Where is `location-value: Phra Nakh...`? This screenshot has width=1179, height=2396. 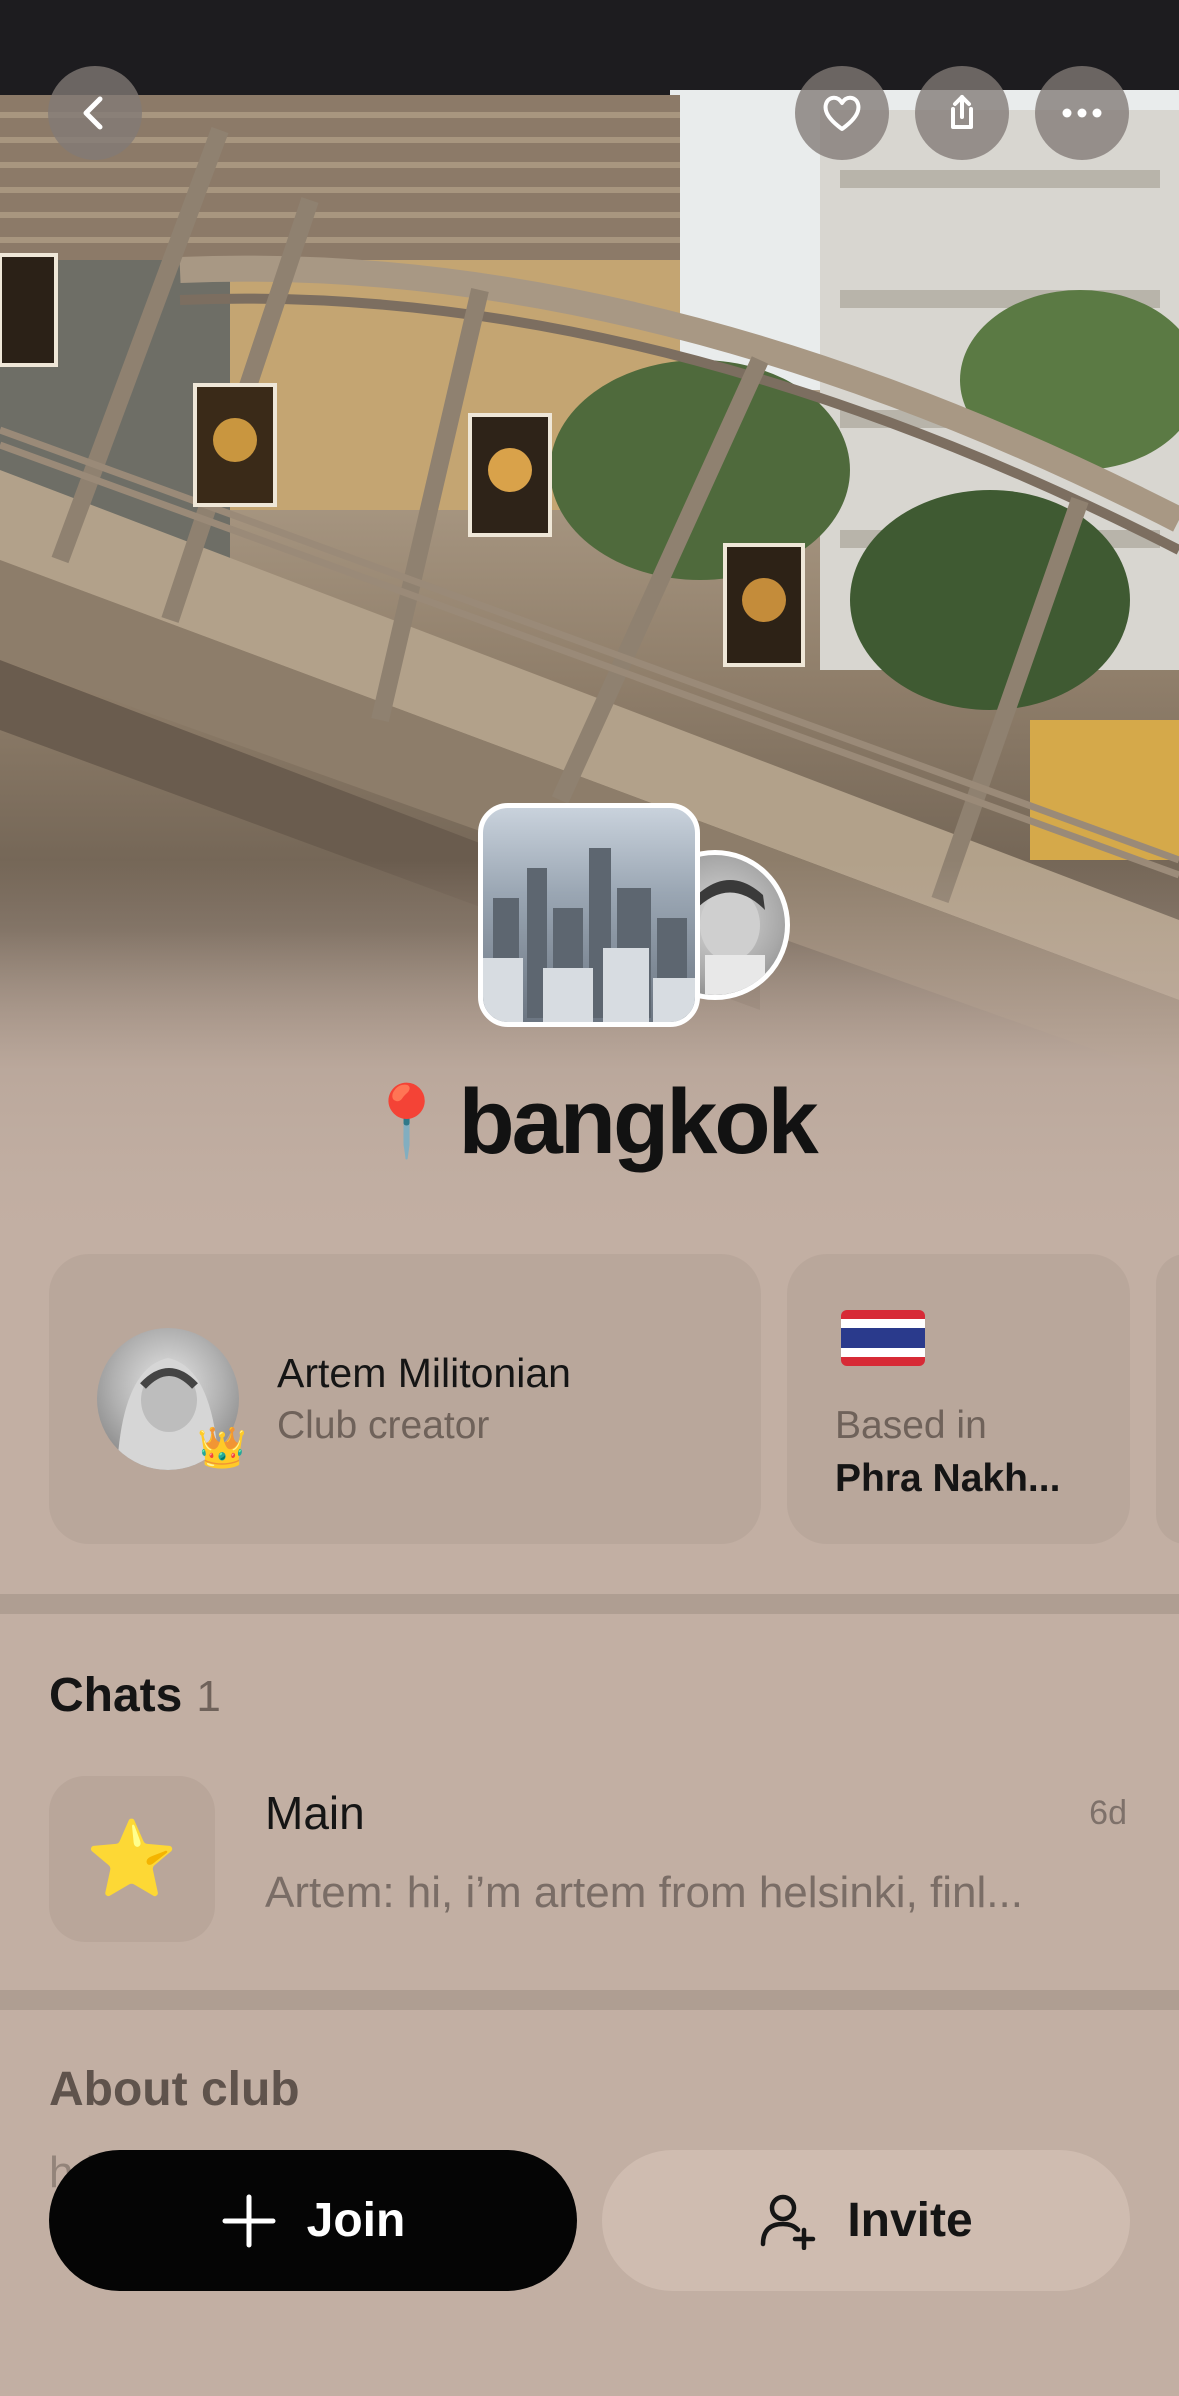
location-value: Phra Nakh... is located at coordinates (948, 1478).